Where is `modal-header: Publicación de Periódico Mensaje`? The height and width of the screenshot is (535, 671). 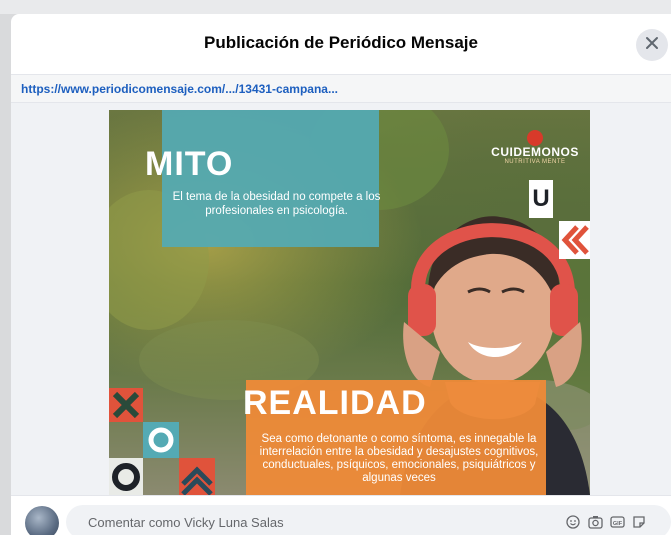
modal-header: Publicación de Periódico Mensaje is located at coordinates (341, 44).